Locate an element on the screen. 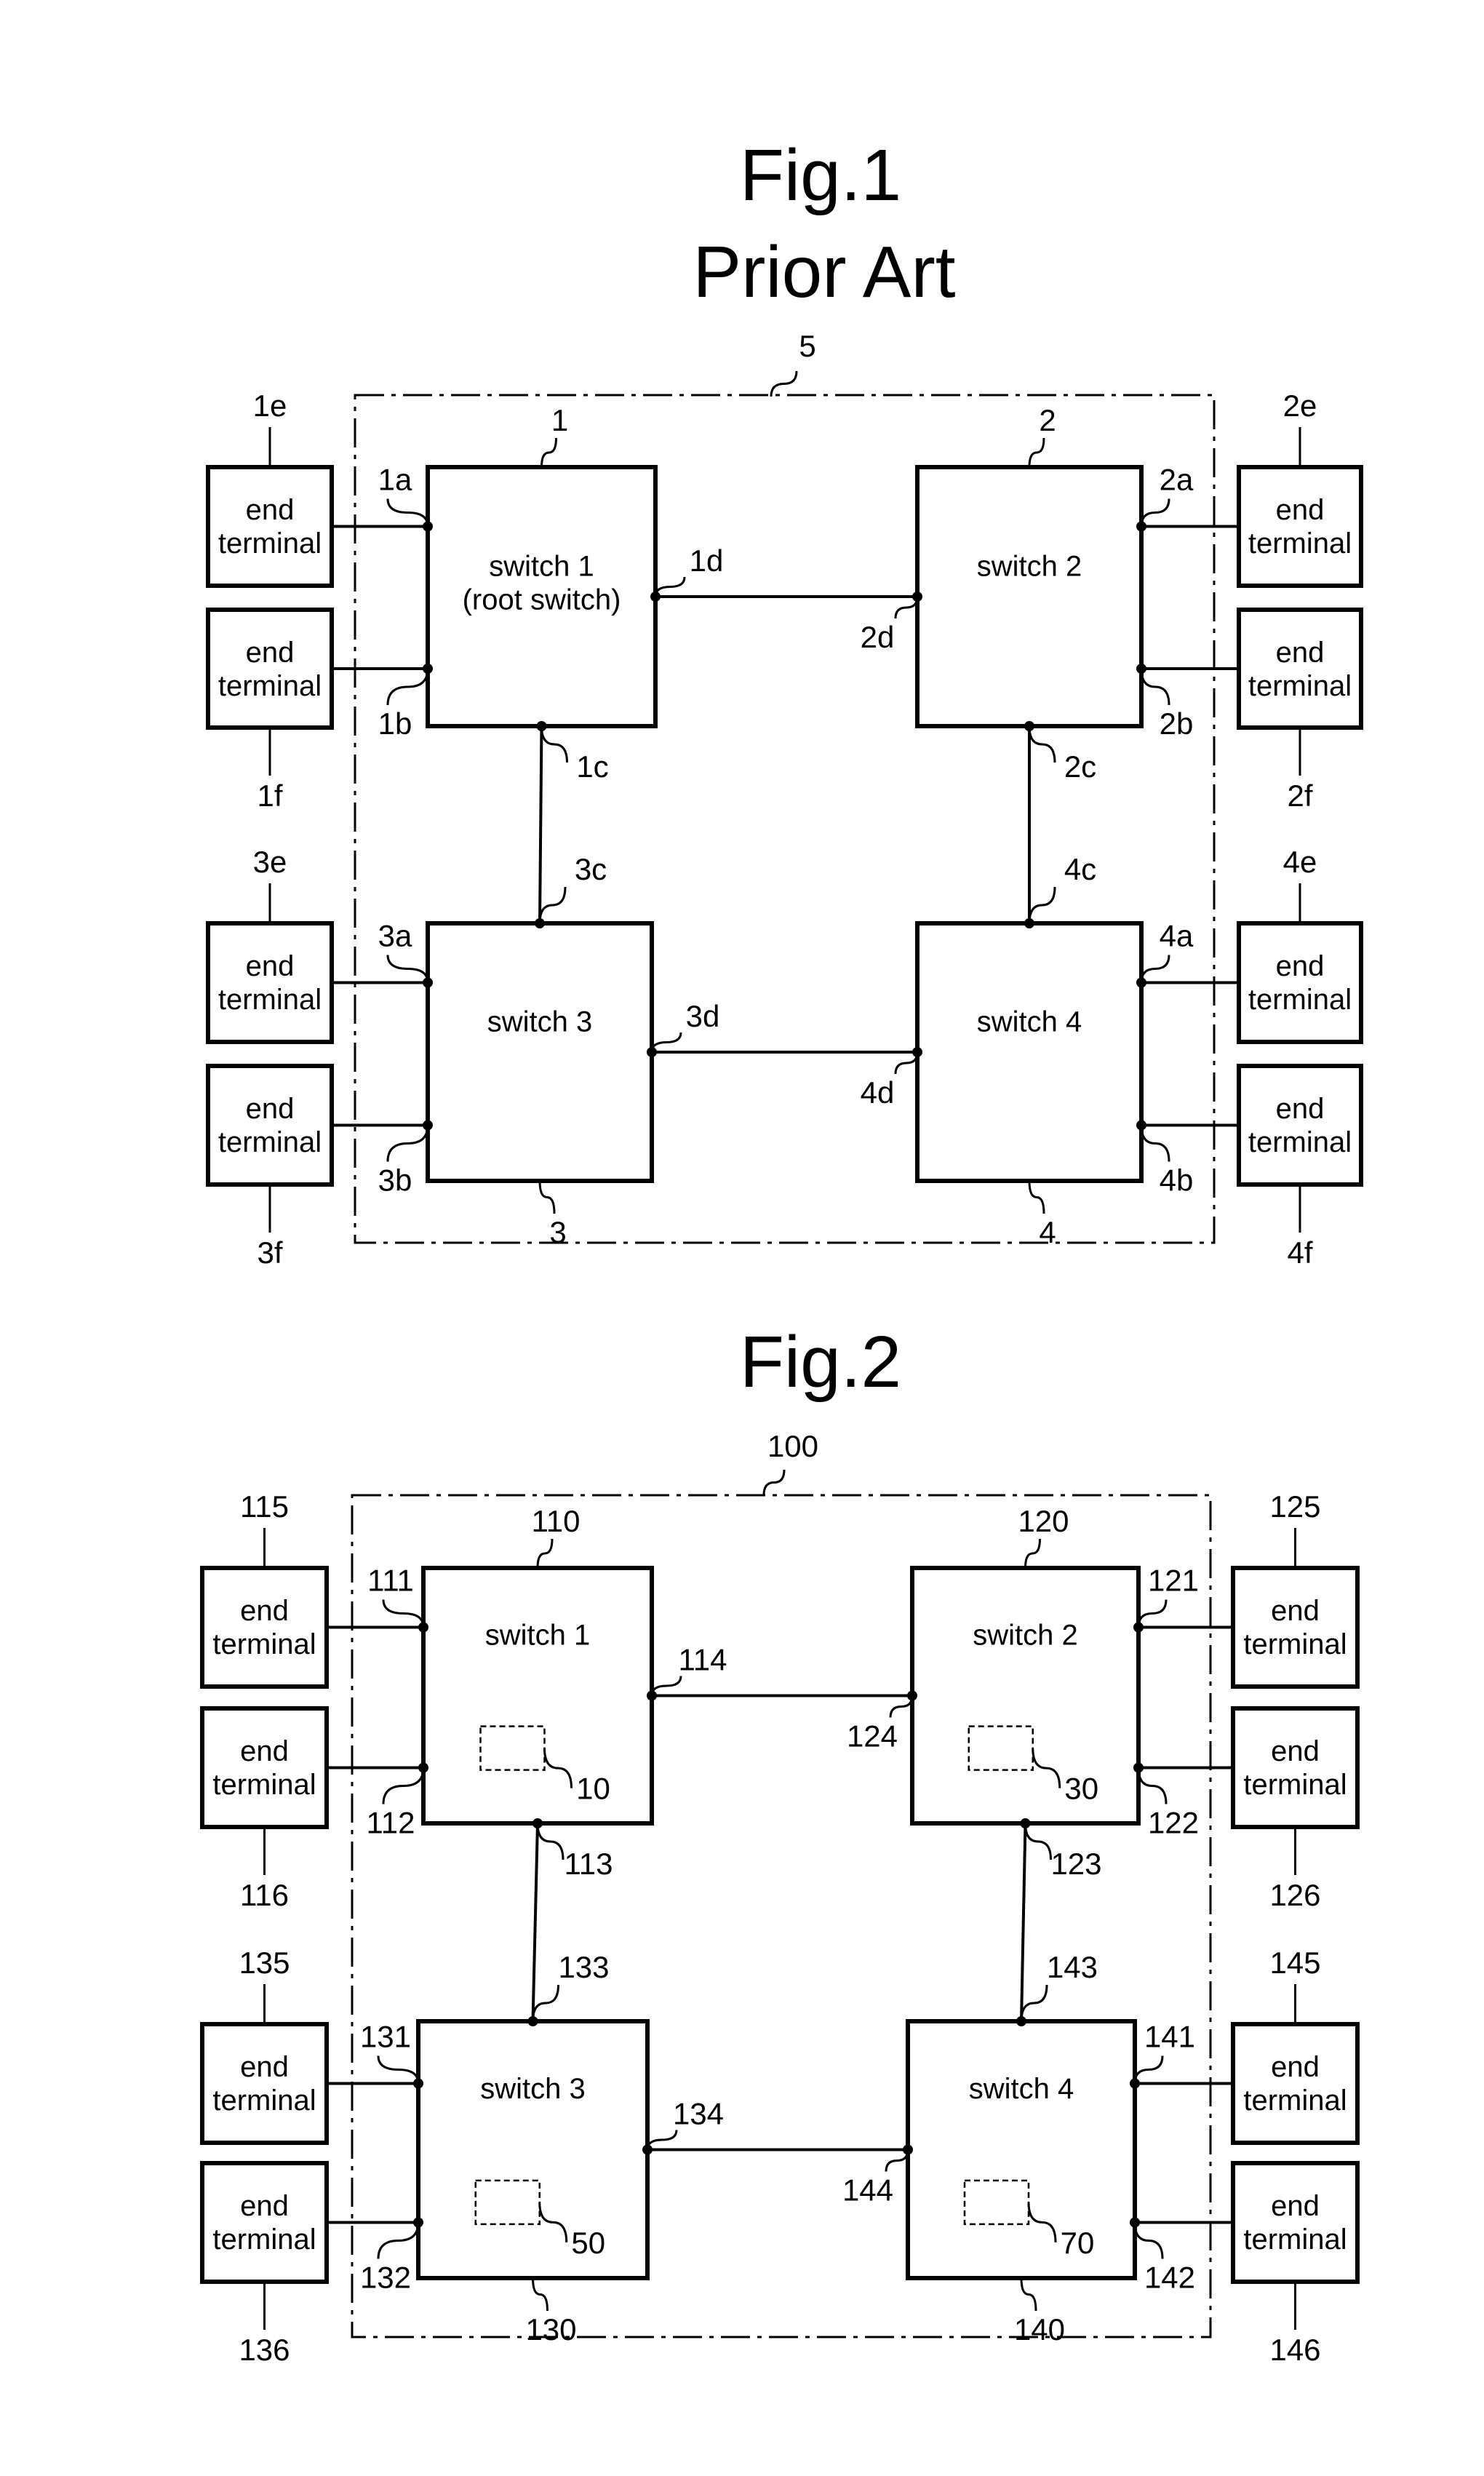 This screenshot has height=2476, width=1484. port-ref-label: 2c is located at coordinates (1080, 766).